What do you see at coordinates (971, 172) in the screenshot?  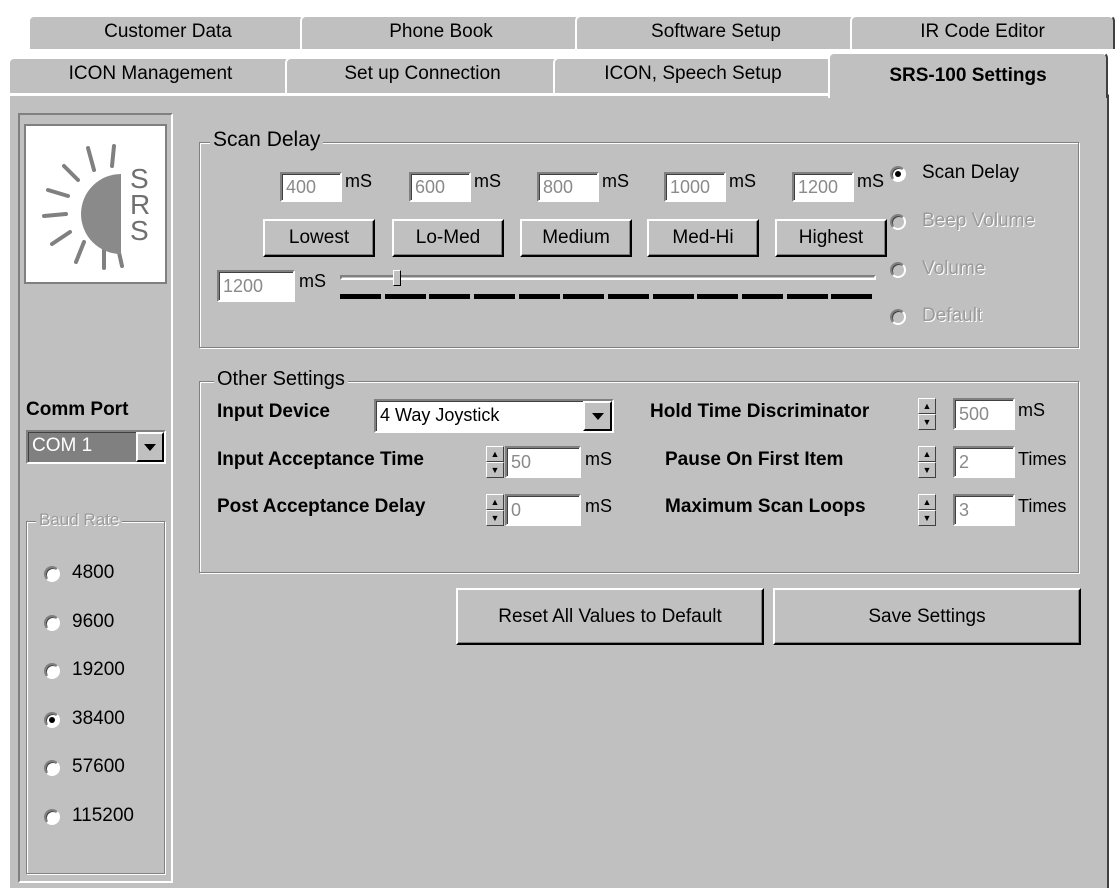 I see `scan-mode-label: Scan Delay` at bounding box center [971, 172].